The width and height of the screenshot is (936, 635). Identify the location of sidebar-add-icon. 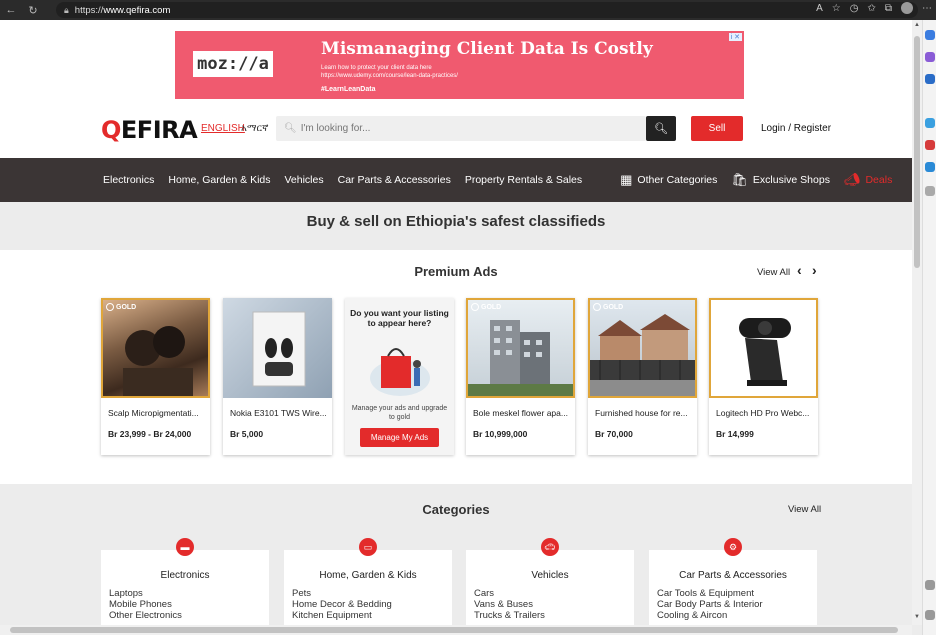
(930, 191).